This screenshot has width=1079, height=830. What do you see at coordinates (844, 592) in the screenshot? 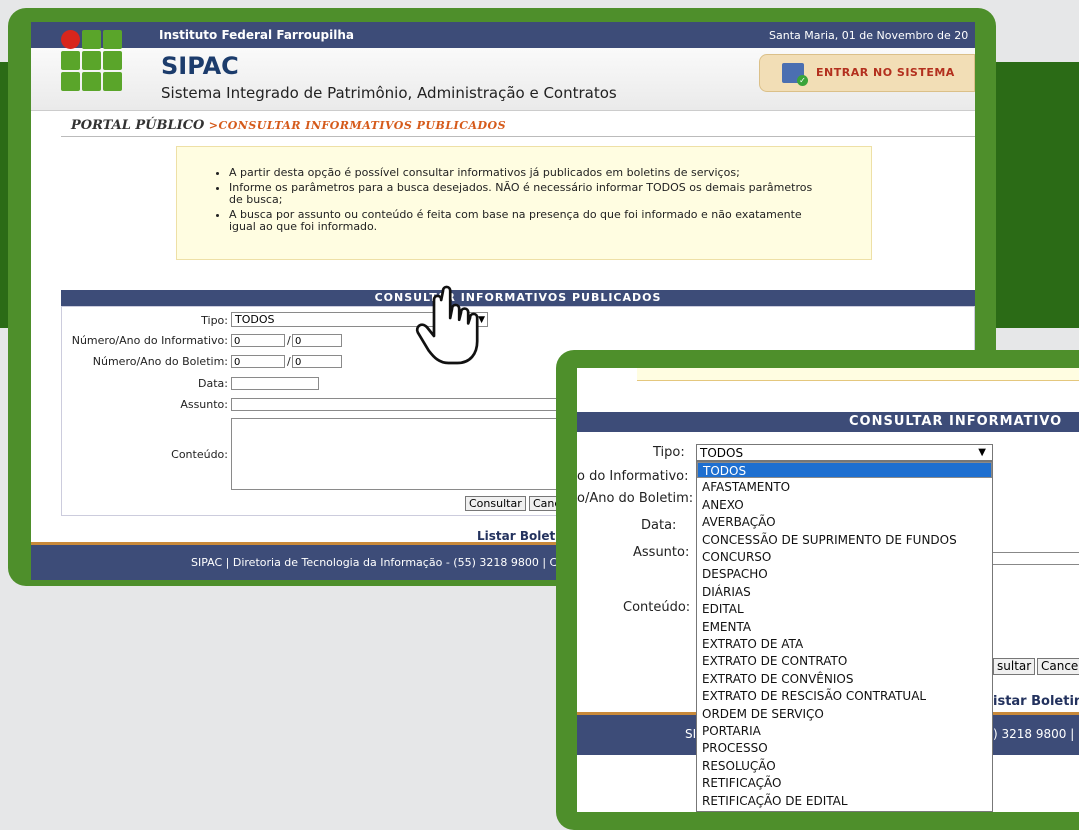
I see `dropdown-option: DIÁRIAS` at bounding box center [844, 592].